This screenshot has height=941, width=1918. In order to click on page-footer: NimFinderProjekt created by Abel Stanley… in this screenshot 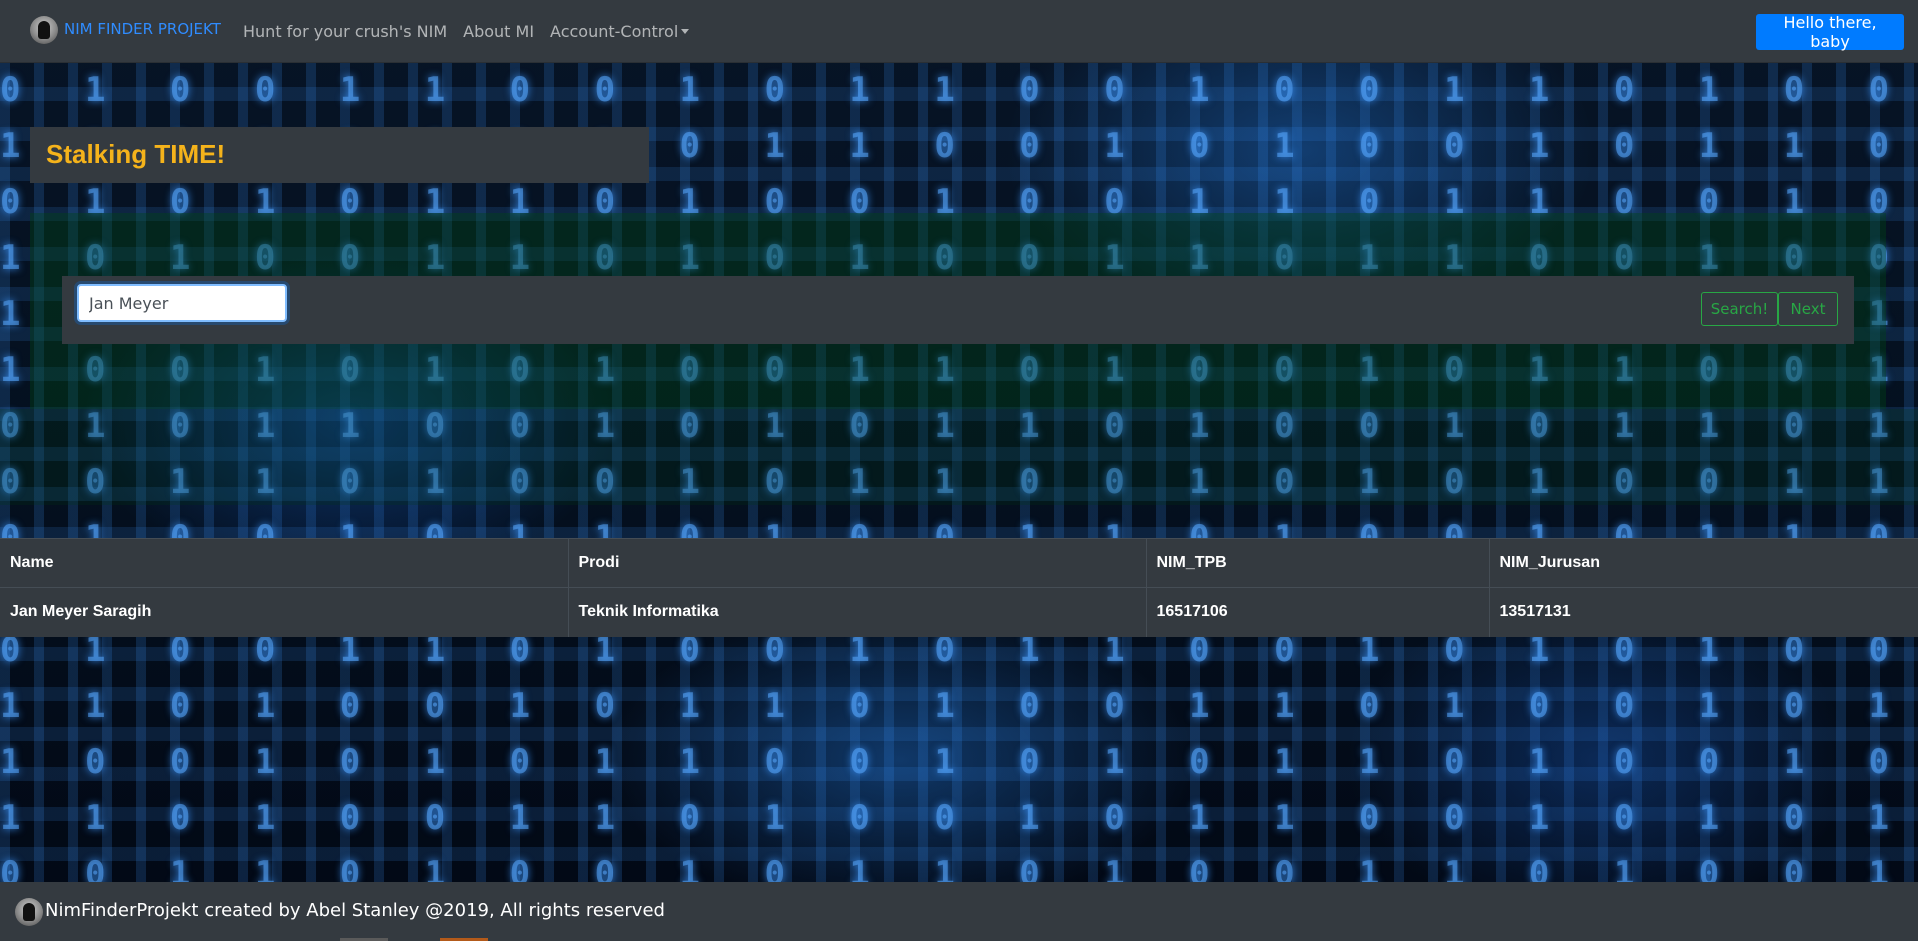, I will do `click(959, 911)`.